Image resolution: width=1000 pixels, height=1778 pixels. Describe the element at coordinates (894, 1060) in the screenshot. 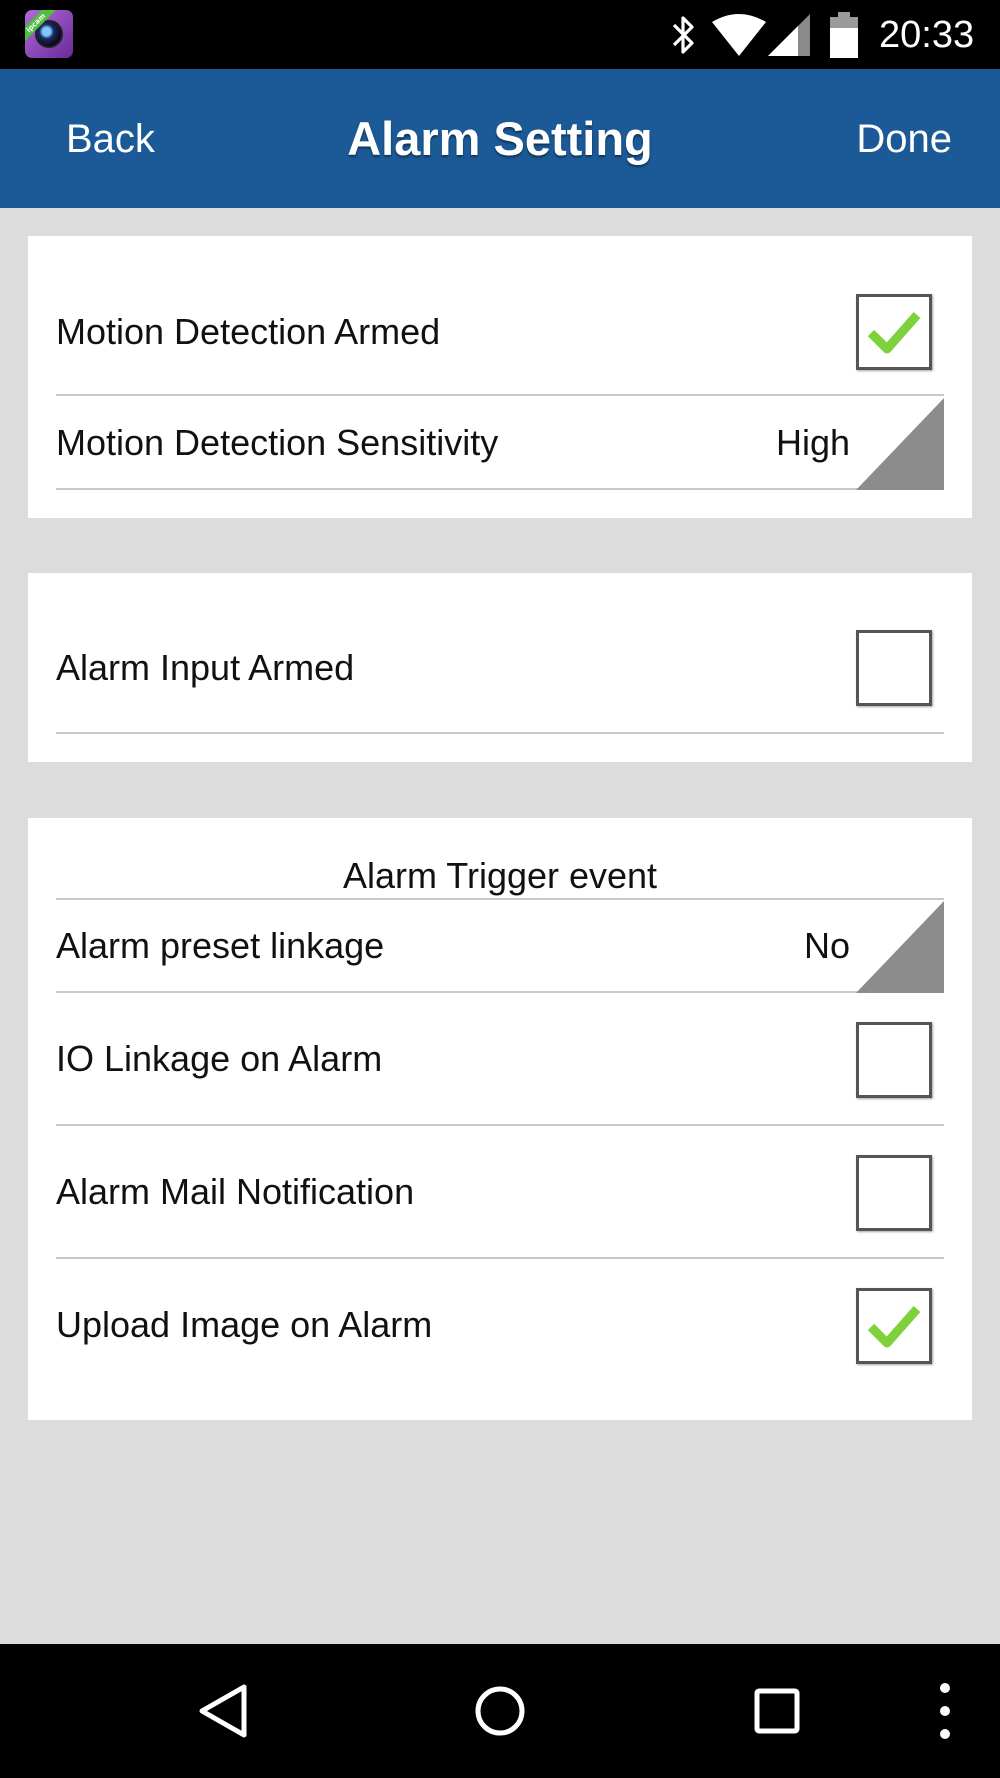

I see `io-linkage-checkbox` at that location.